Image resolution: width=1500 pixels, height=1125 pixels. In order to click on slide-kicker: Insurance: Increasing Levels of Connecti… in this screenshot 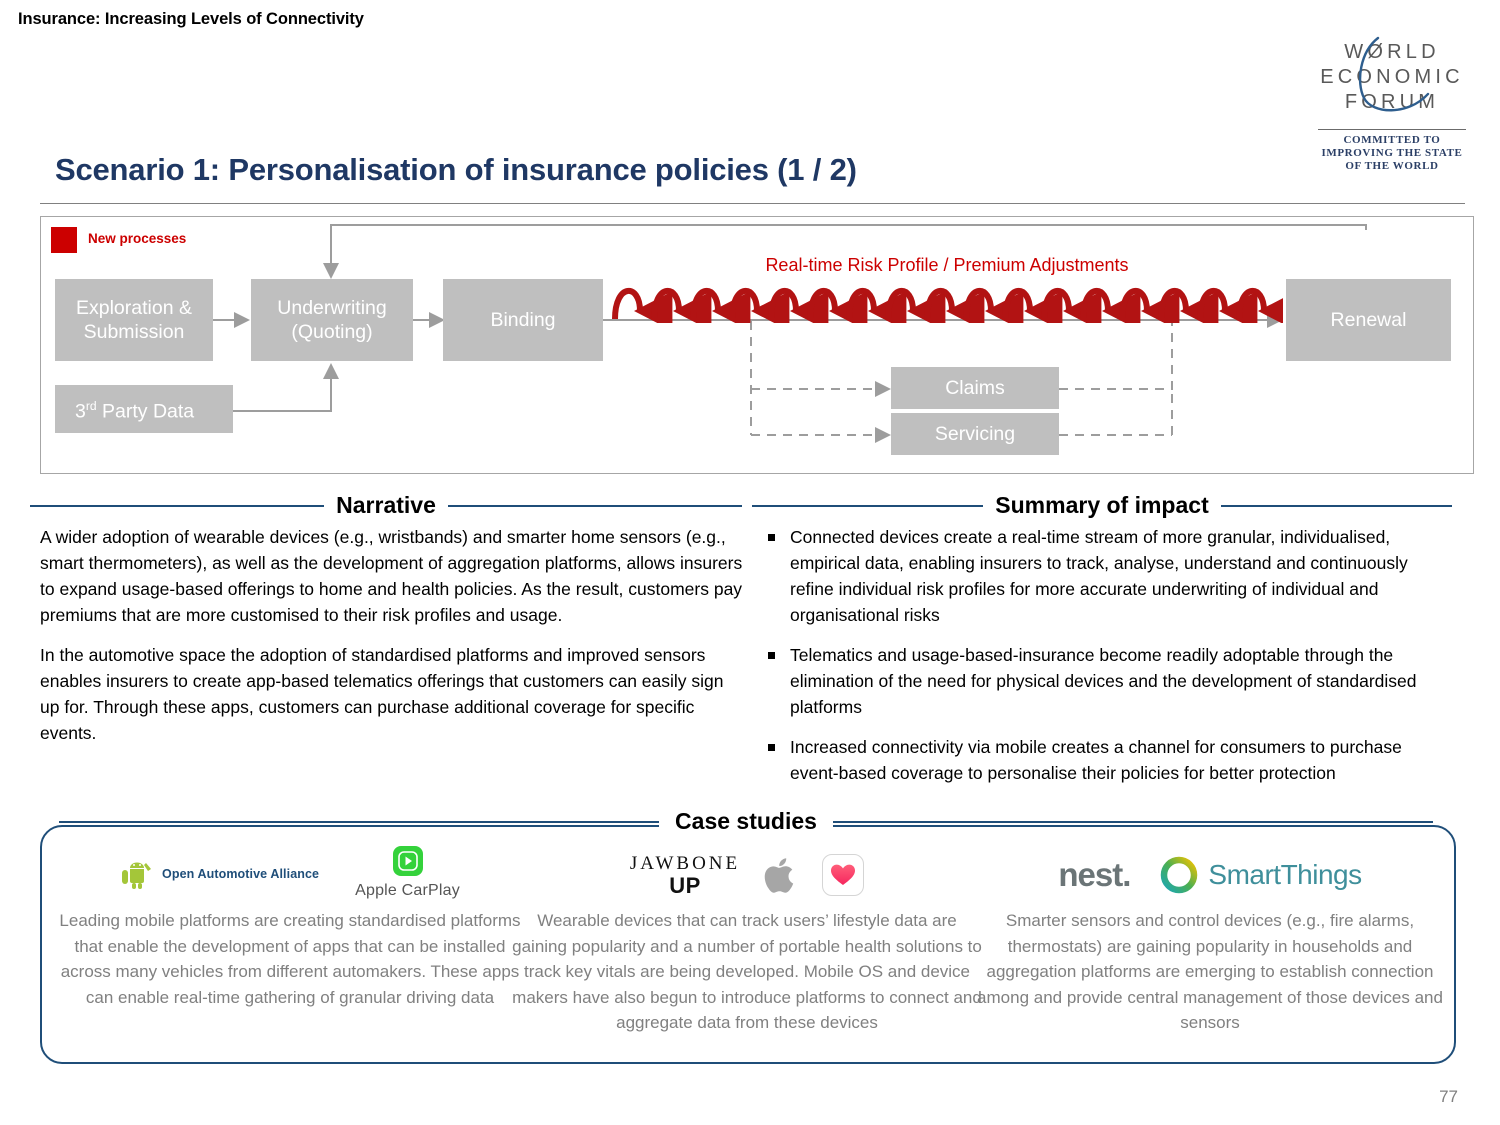, I will do `click(191, 19)`.